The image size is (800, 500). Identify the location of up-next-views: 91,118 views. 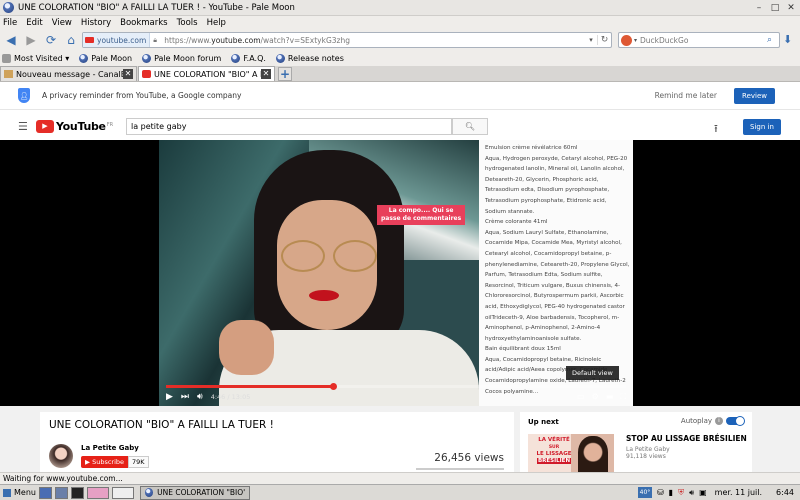
(646, 456).